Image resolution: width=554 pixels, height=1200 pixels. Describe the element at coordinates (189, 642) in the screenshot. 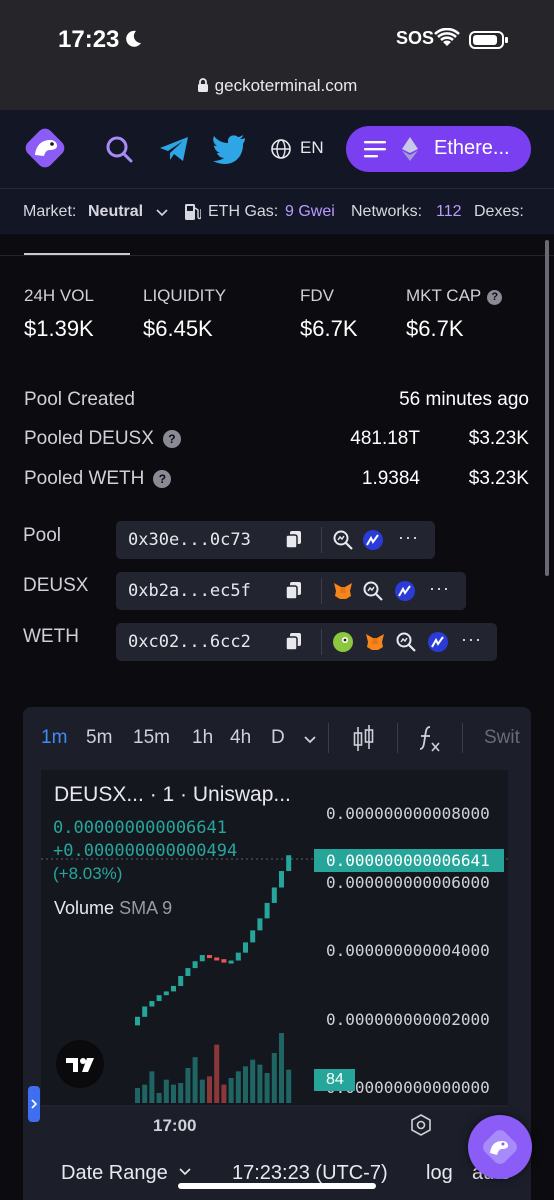

I see `token-b-address: 0xc02...6cc2` at that location.